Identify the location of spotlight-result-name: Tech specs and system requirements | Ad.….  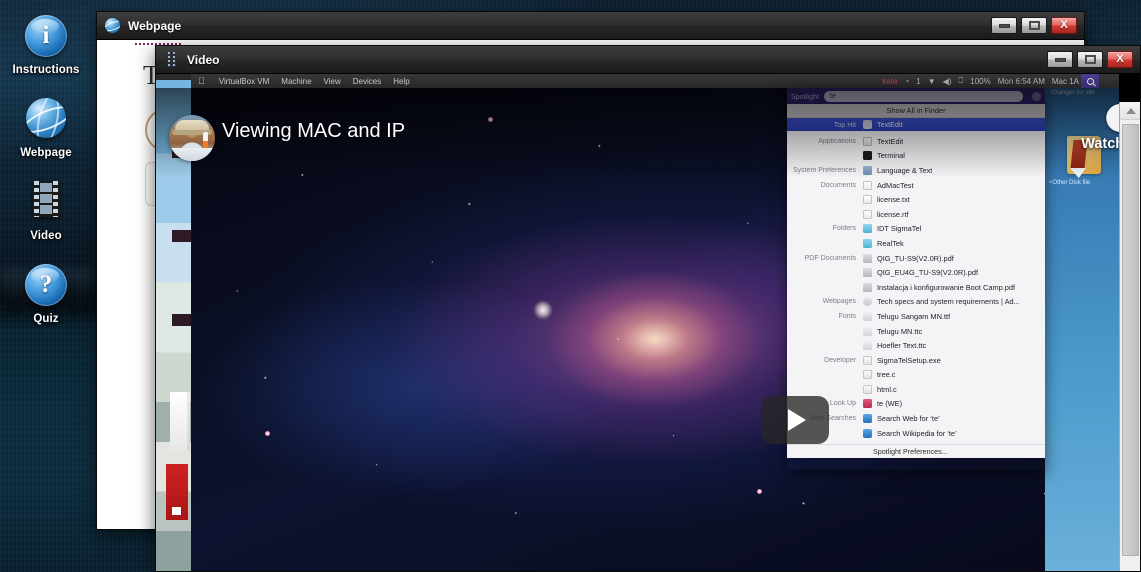
(948, 302).